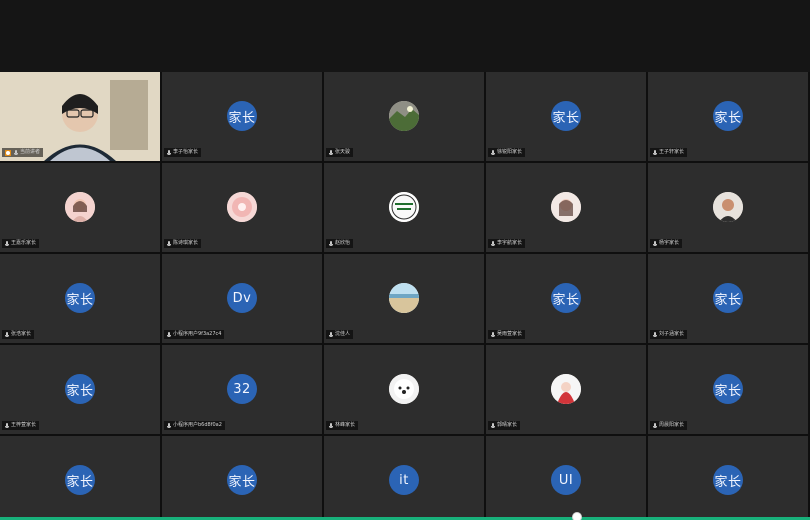 The width and height of the screenshot is (810, 520). I want to click on participant-tile: 家长 李子怡家长, so click(242, 116).